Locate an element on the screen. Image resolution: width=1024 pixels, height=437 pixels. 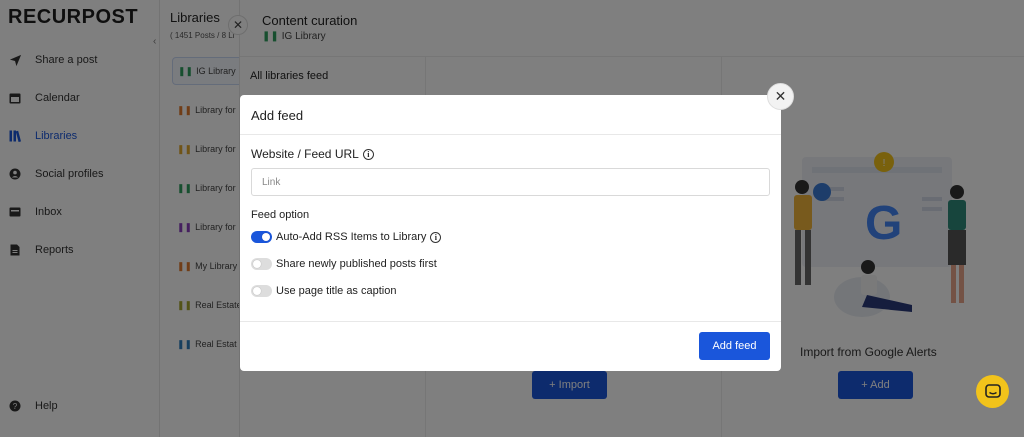
page-title-caption-option: Use page title as caption is located at coordinates (323, 291).